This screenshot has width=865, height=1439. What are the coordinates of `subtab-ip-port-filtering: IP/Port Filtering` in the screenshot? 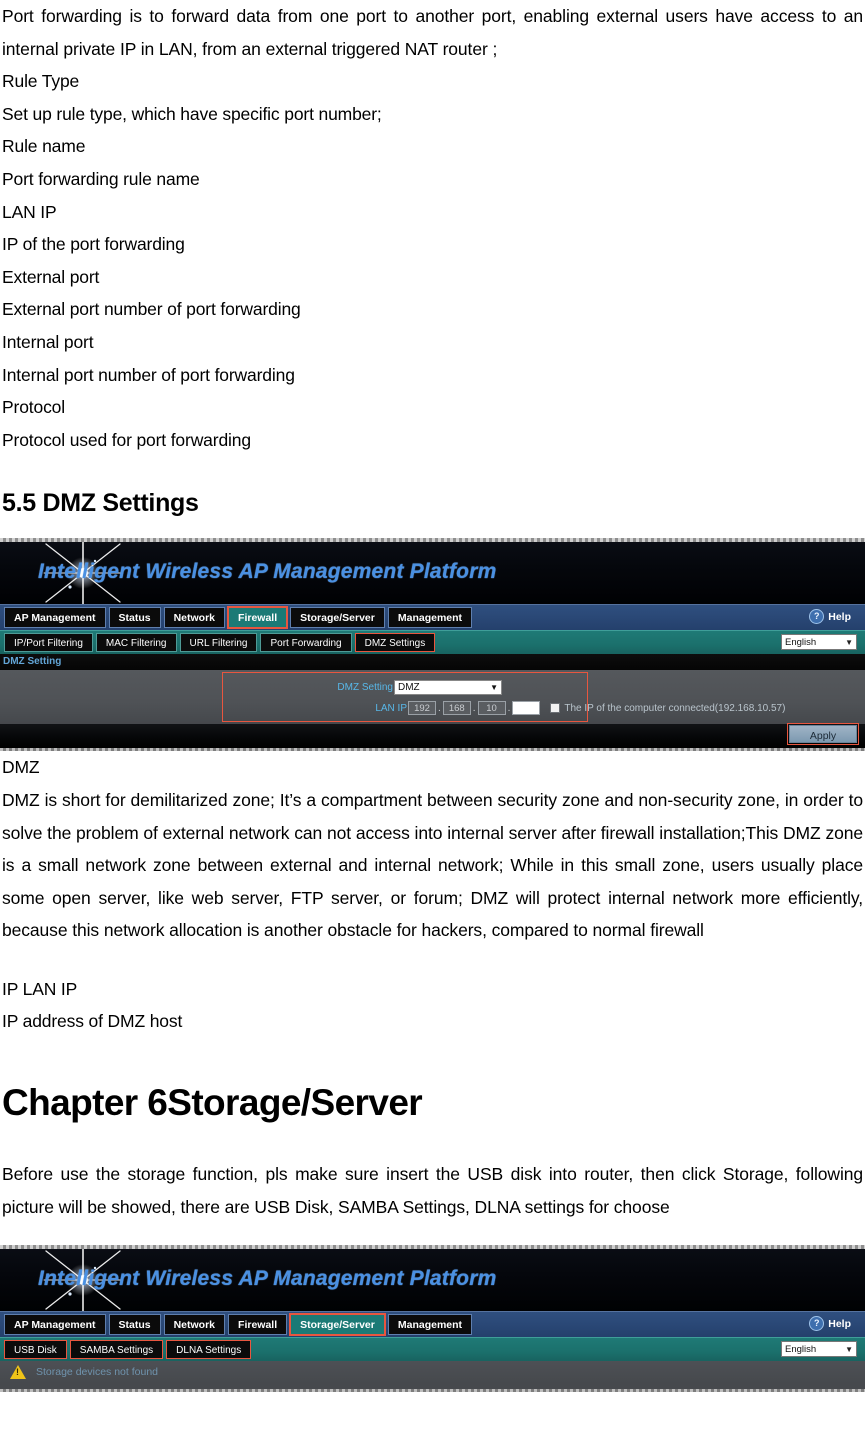 It's located at (48, 643).